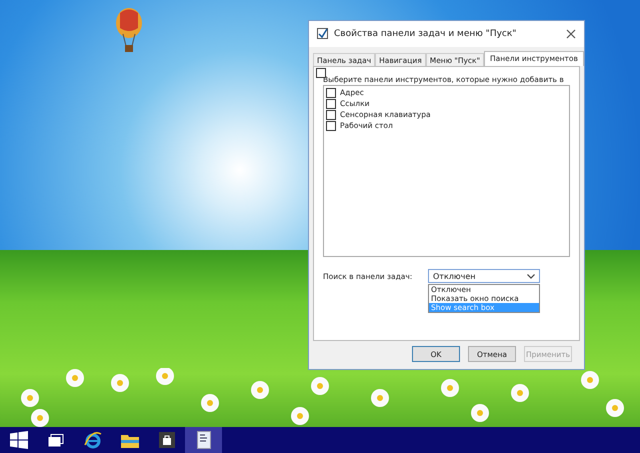 The height and width of the screenshot is (453, 640). I want to click on search-dropdown: Отключен, so click(484, 276).